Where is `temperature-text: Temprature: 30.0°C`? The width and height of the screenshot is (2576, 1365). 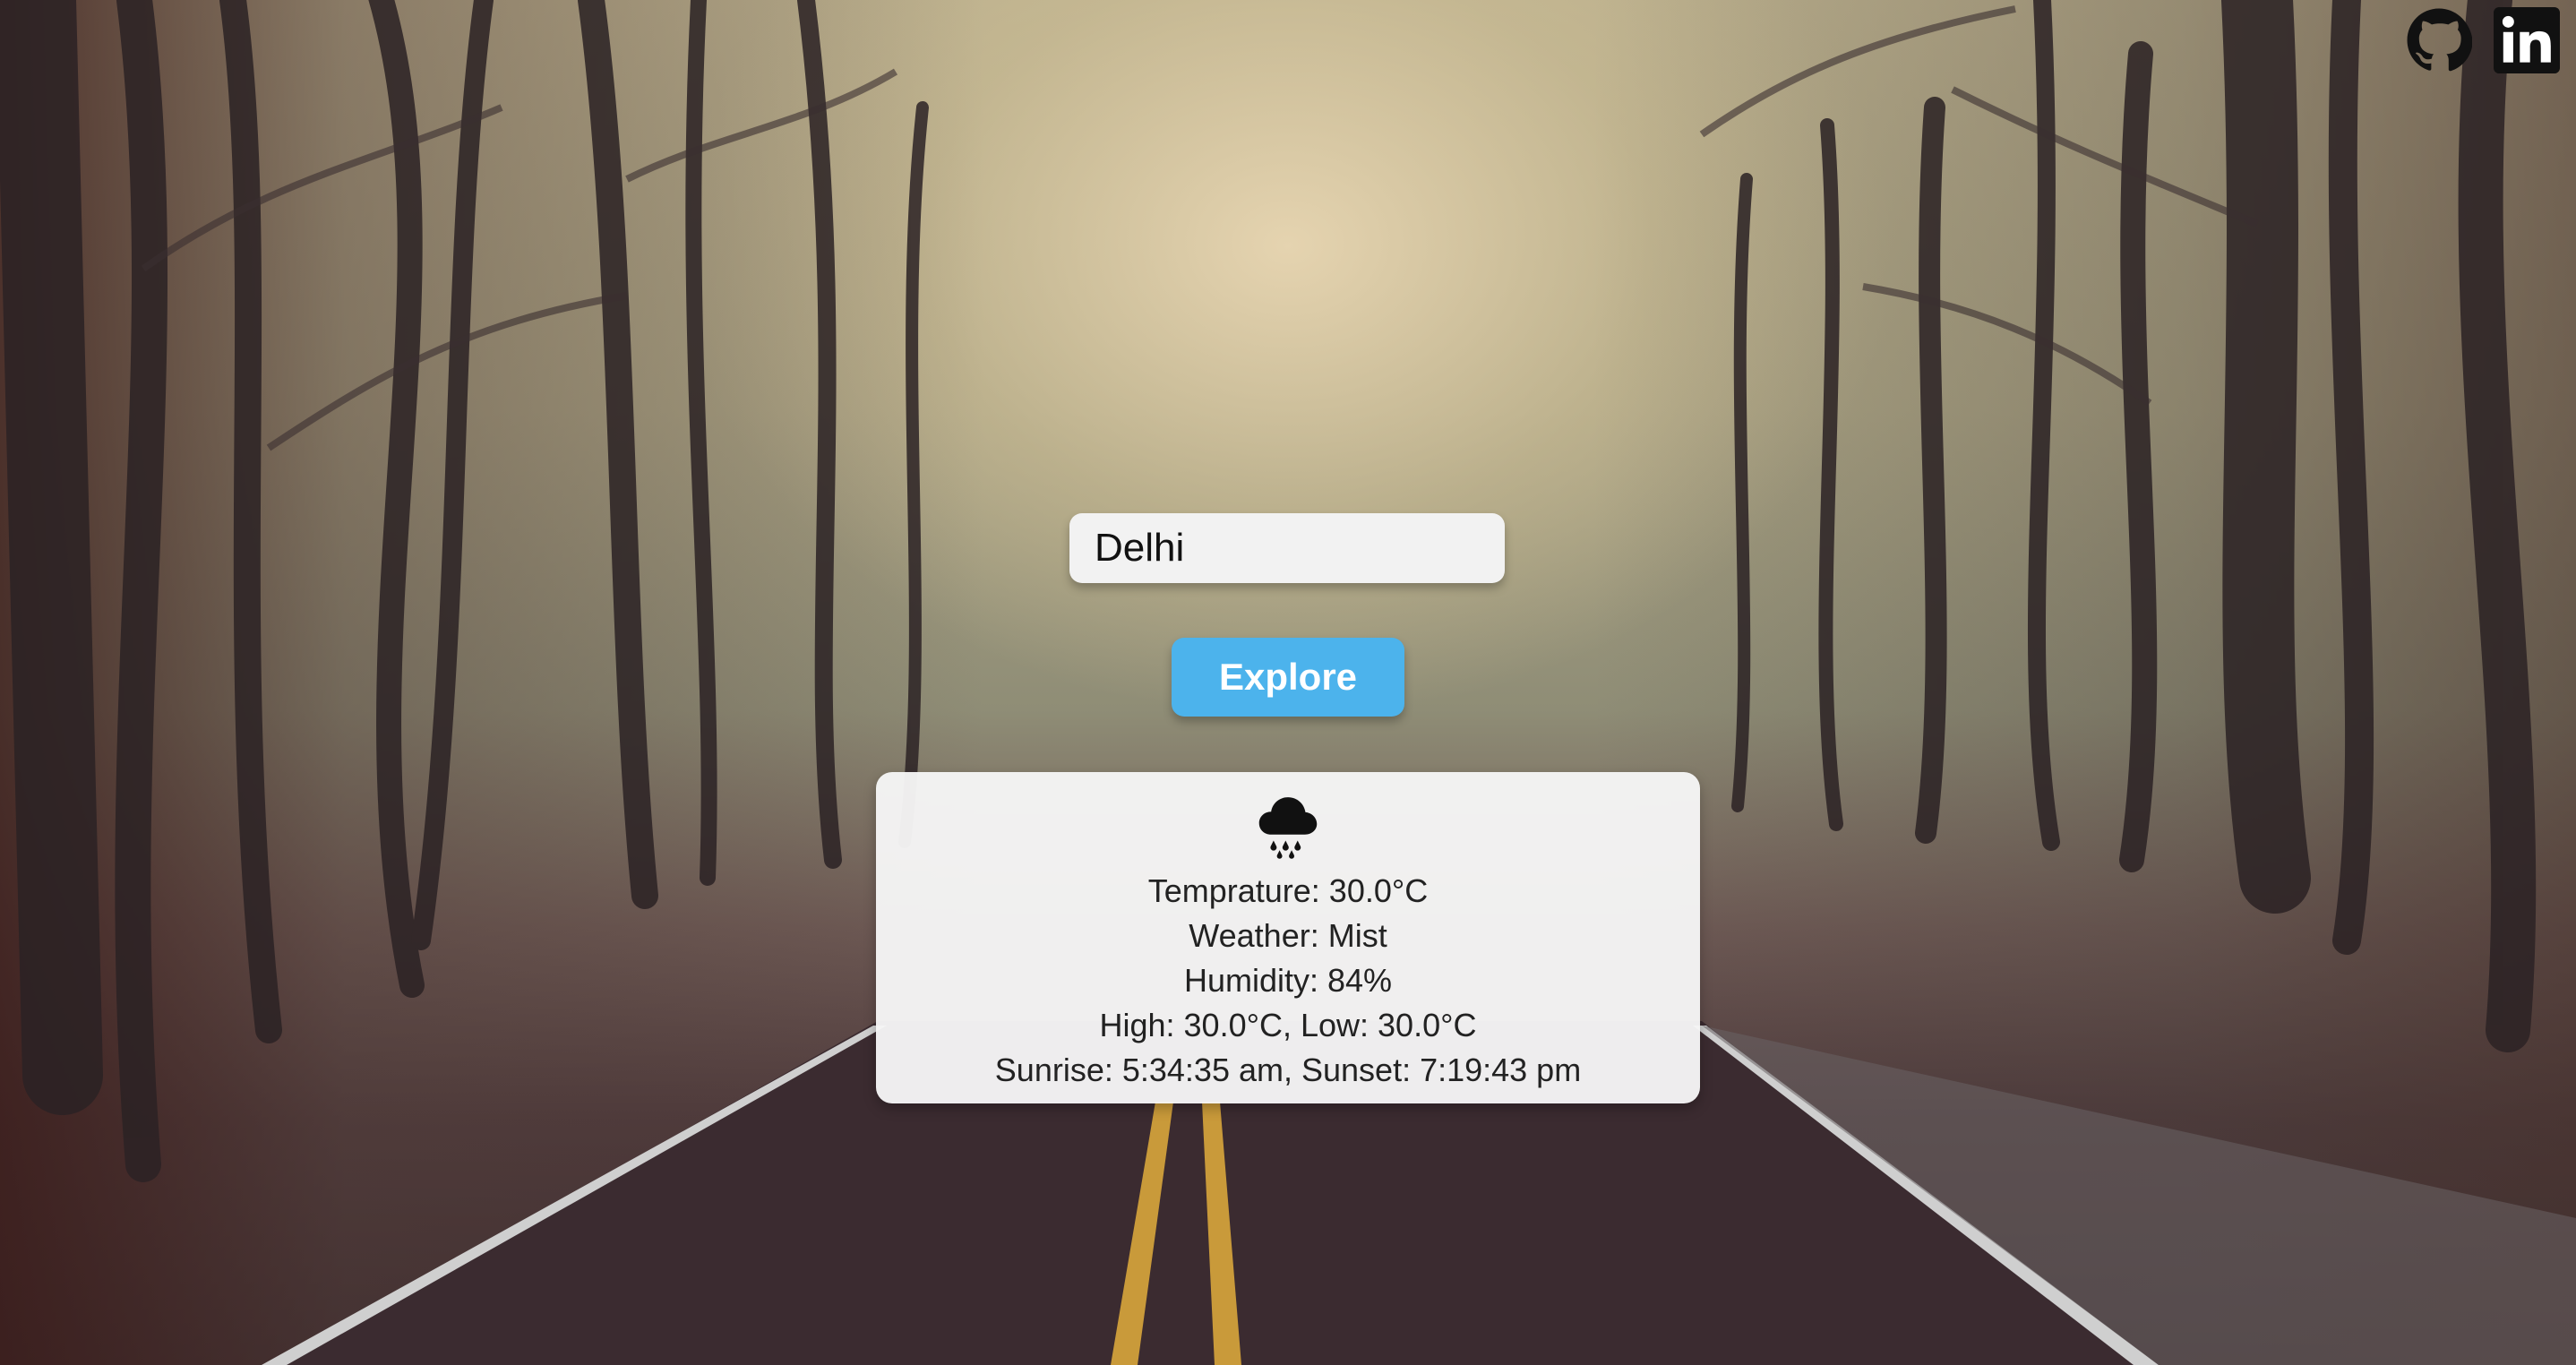 temperature-text: Temprature: 30.0°C is located at coordinates (1288, 890).